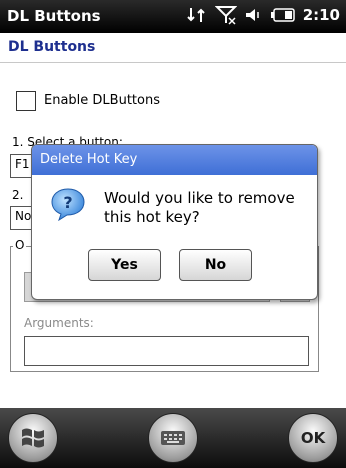 This screenshot has width=346, height=468. I want to click on no-button: No, so click(215, 265).